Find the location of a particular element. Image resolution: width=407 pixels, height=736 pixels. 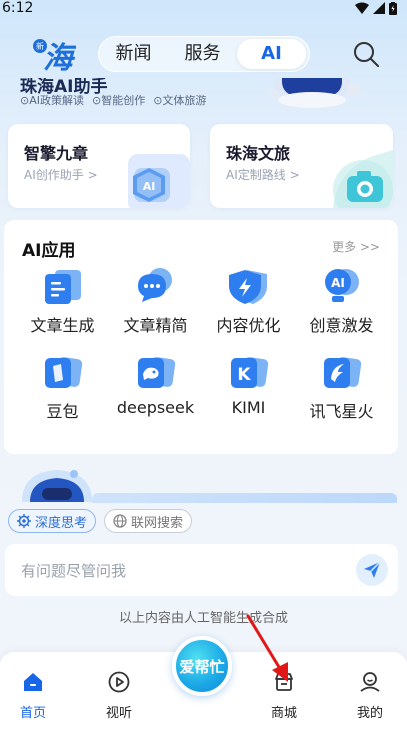

svg-text: 海 is located at coordinates (59, 57).